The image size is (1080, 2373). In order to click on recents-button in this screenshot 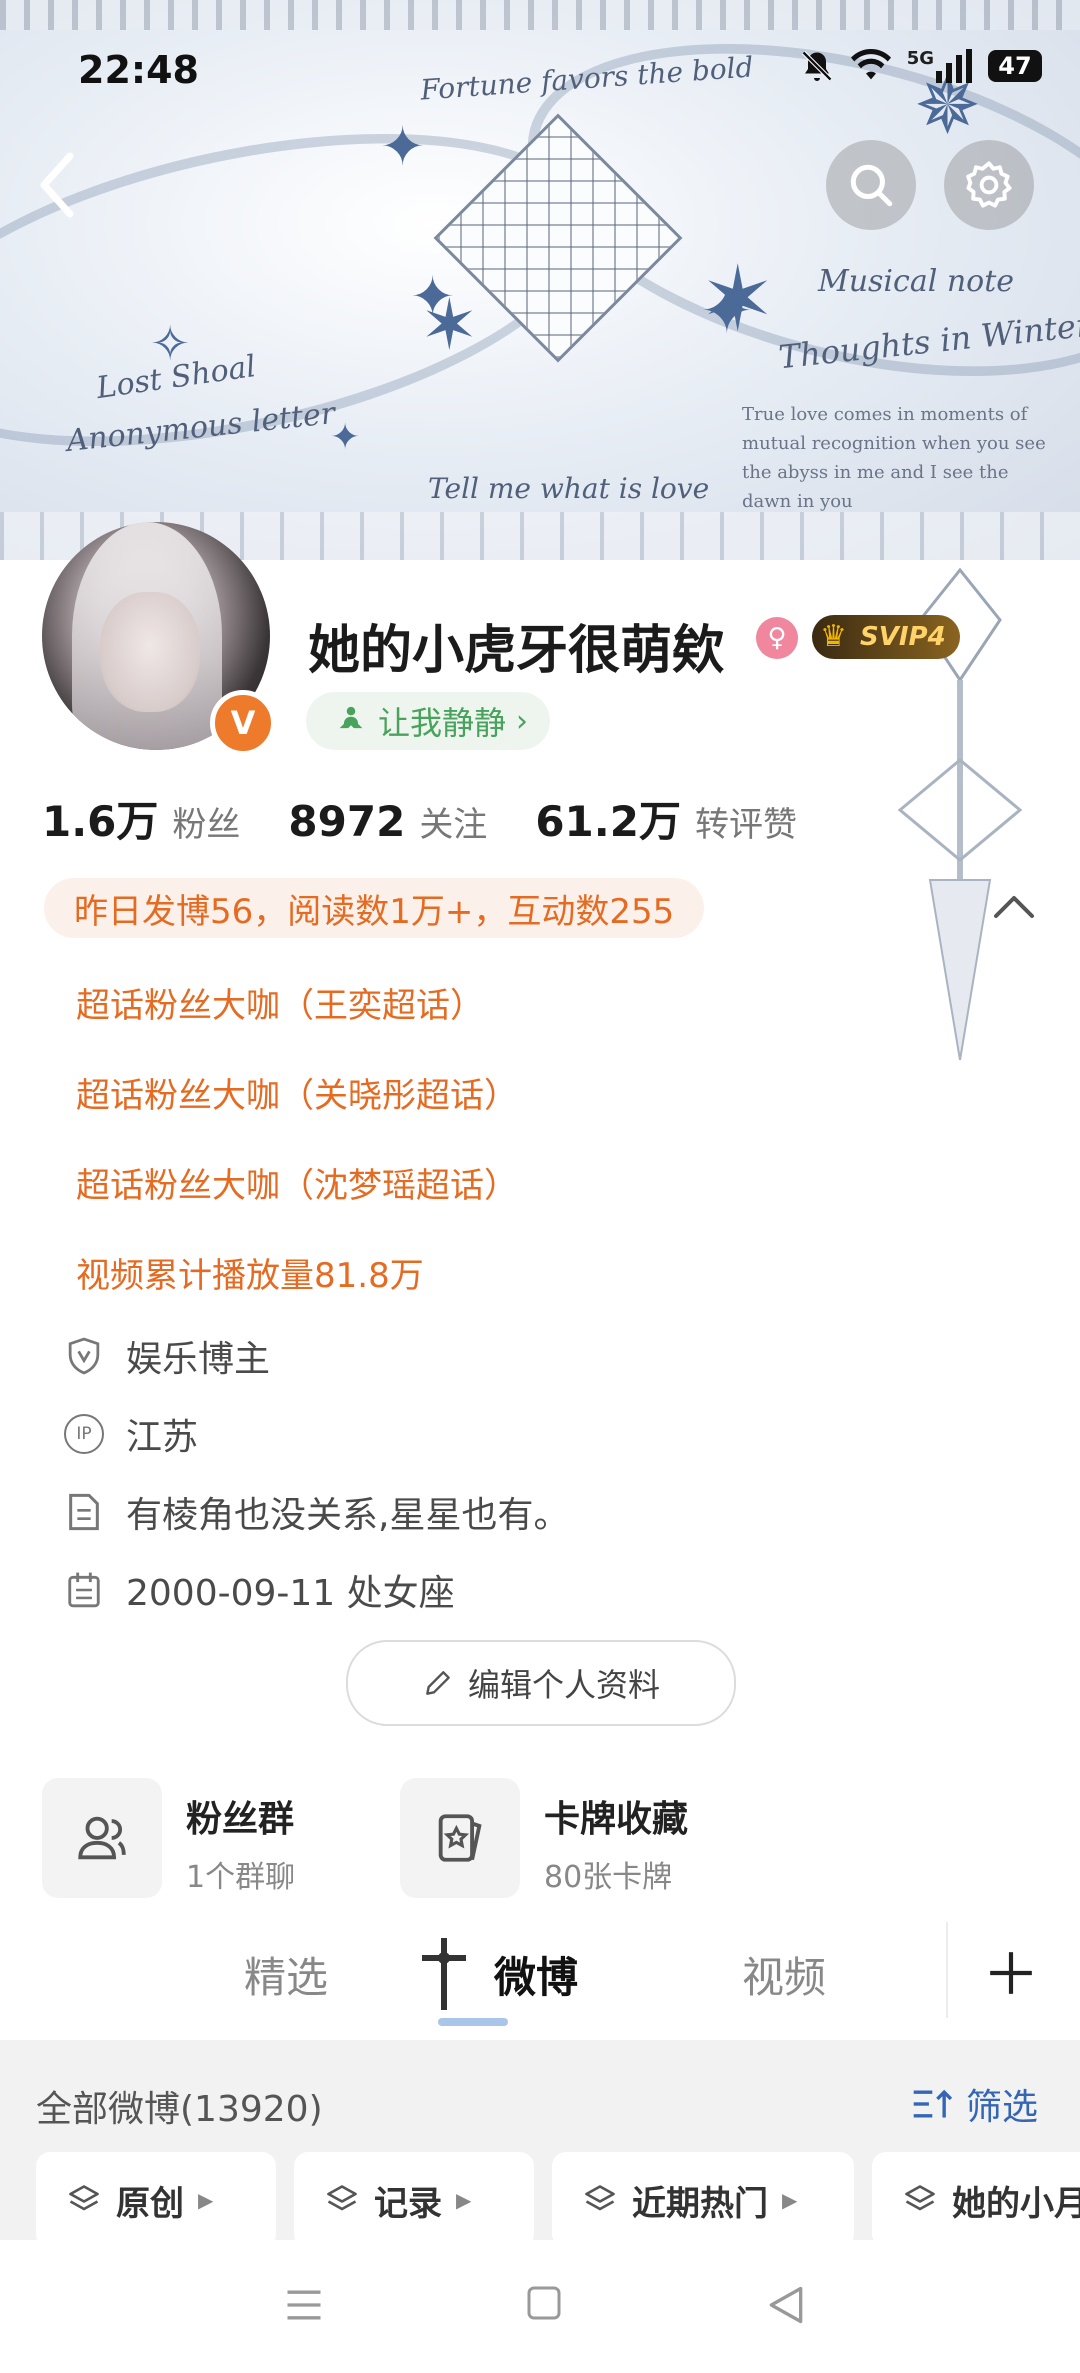, I will do `click(304, 2307)`.